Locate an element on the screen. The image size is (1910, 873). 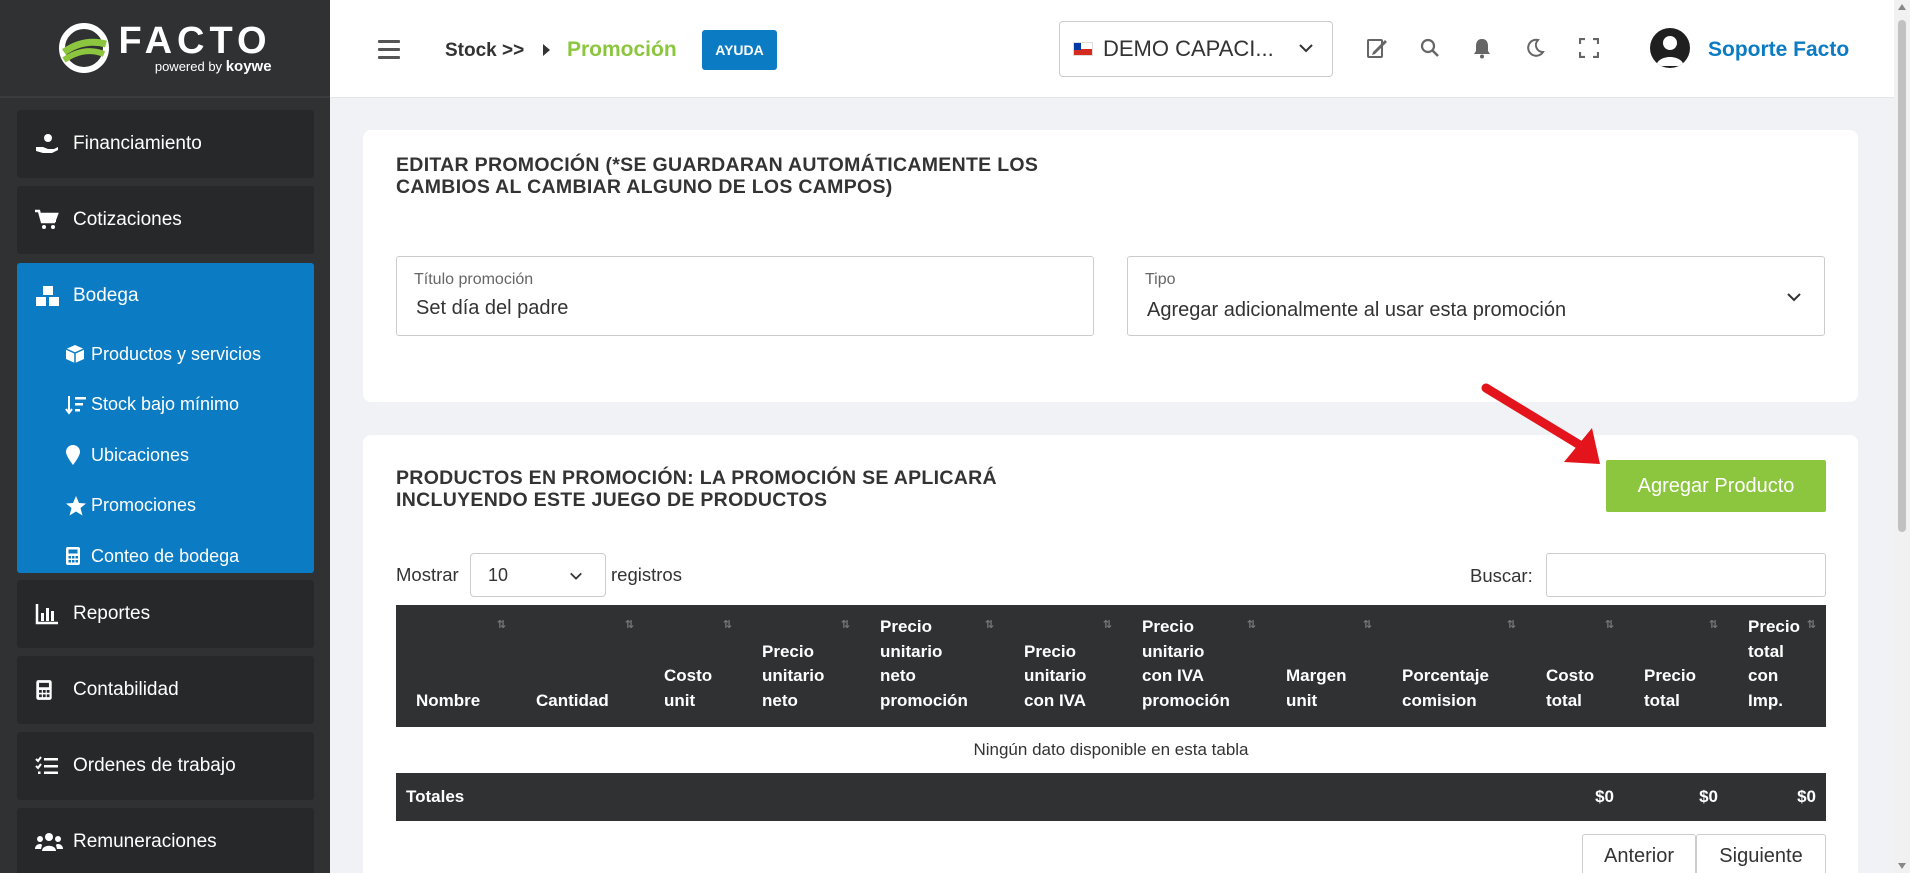
sort-down-icon is located at coordinates (77, 405).